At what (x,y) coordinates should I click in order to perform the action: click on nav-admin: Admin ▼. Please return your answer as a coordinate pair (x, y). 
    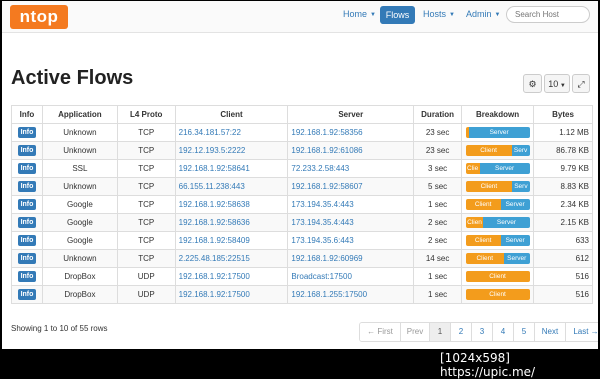
    Looking at the image, I should click on (483, 14).